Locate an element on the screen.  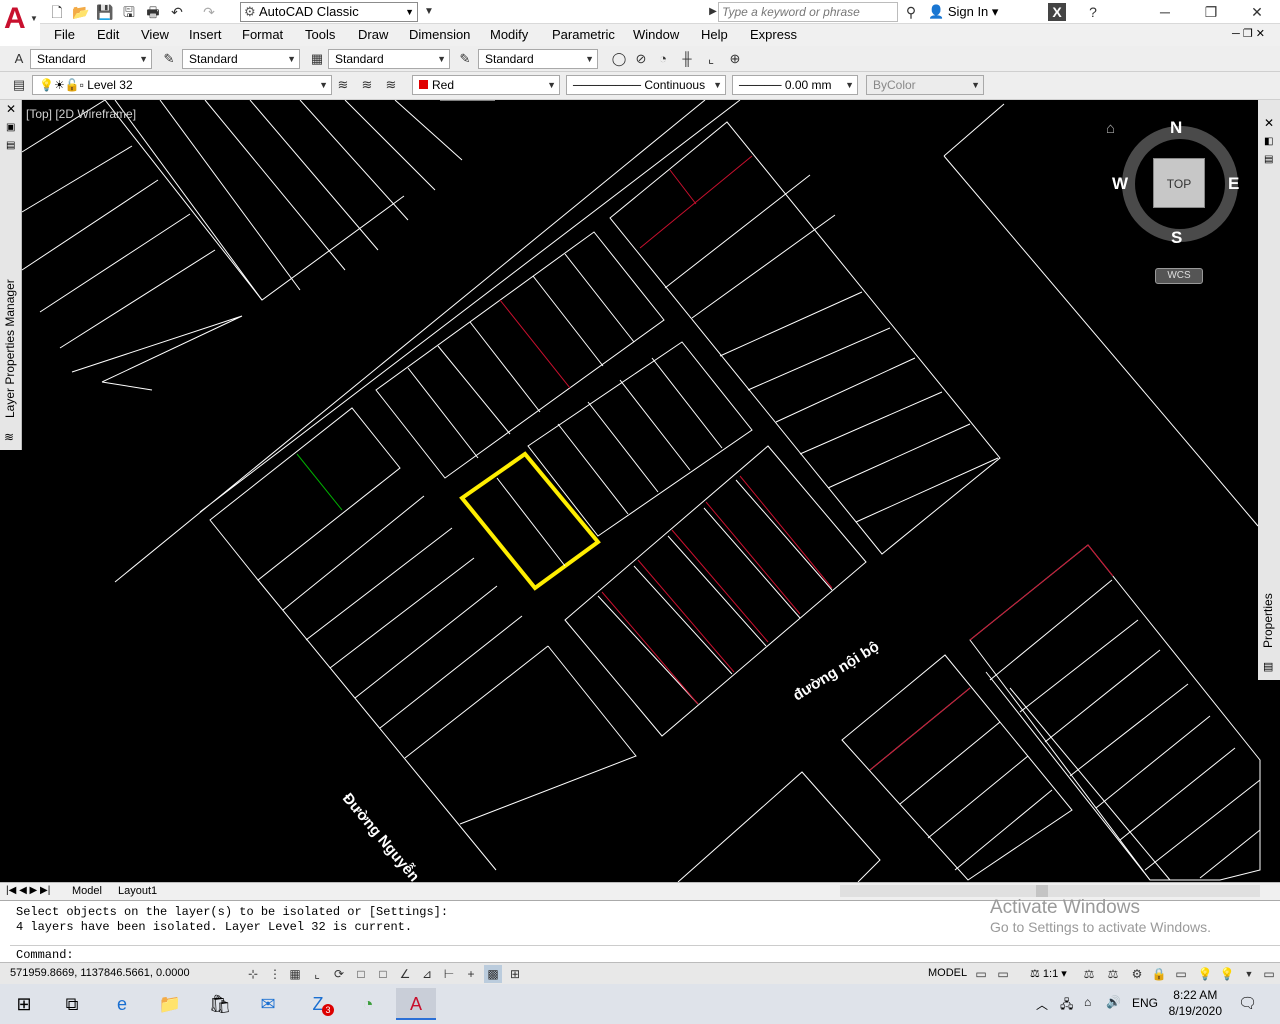
undo-icon: ↶ is located at coordinates (177, 12).